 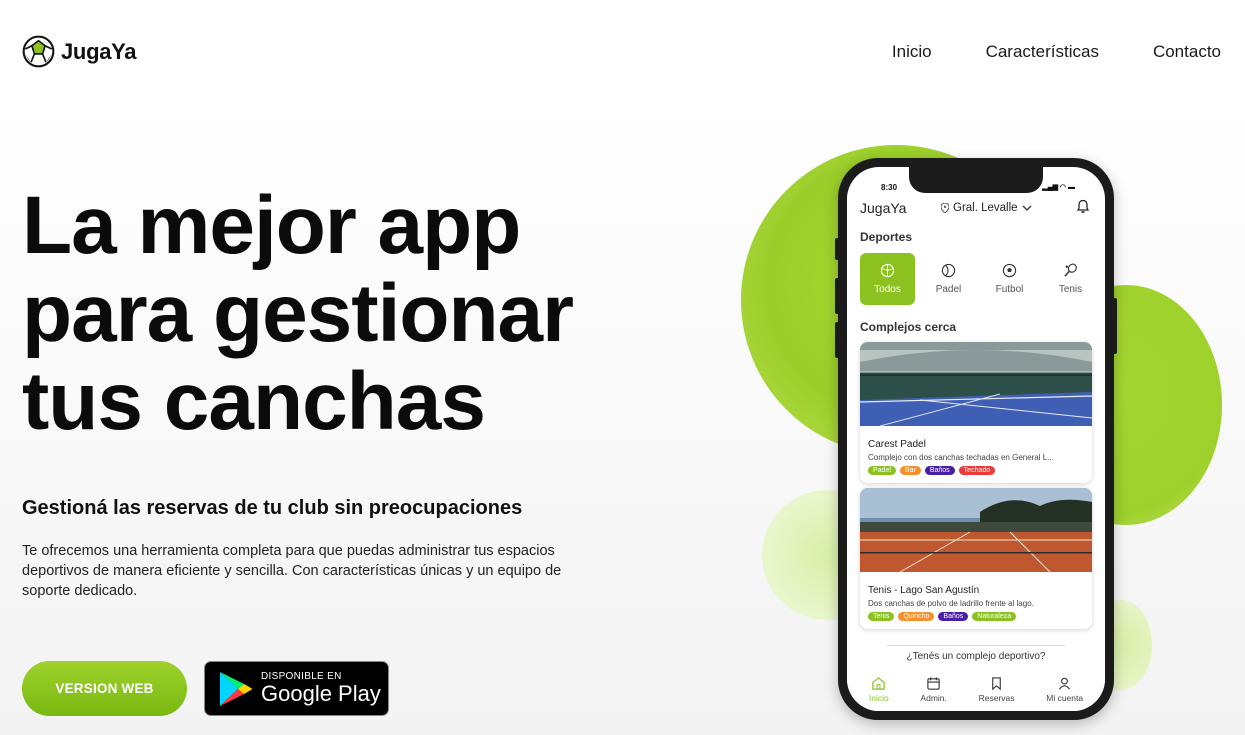 What do you see at coordinates (910, 470) in the screenshot?
I see `tag: Bar` at bounding box center [910, 470].